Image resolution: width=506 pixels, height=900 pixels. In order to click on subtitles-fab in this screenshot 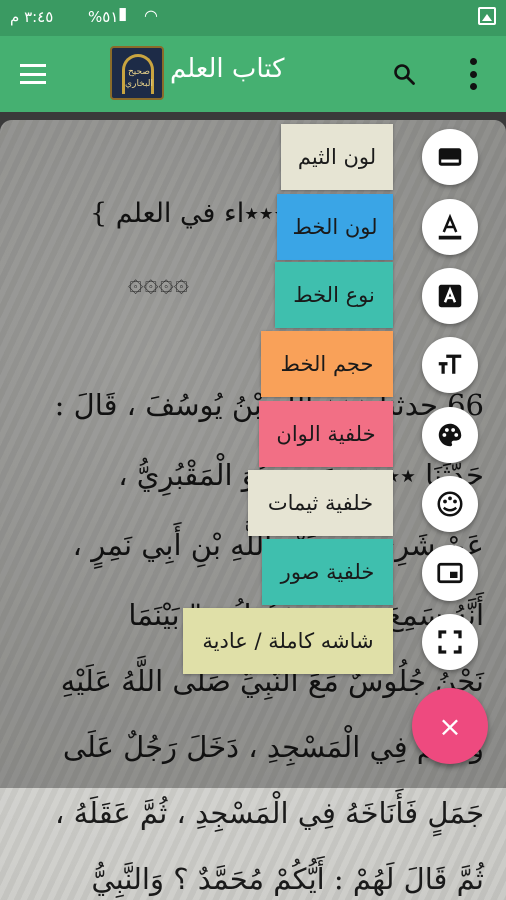, I will do `click(450, 157)`.